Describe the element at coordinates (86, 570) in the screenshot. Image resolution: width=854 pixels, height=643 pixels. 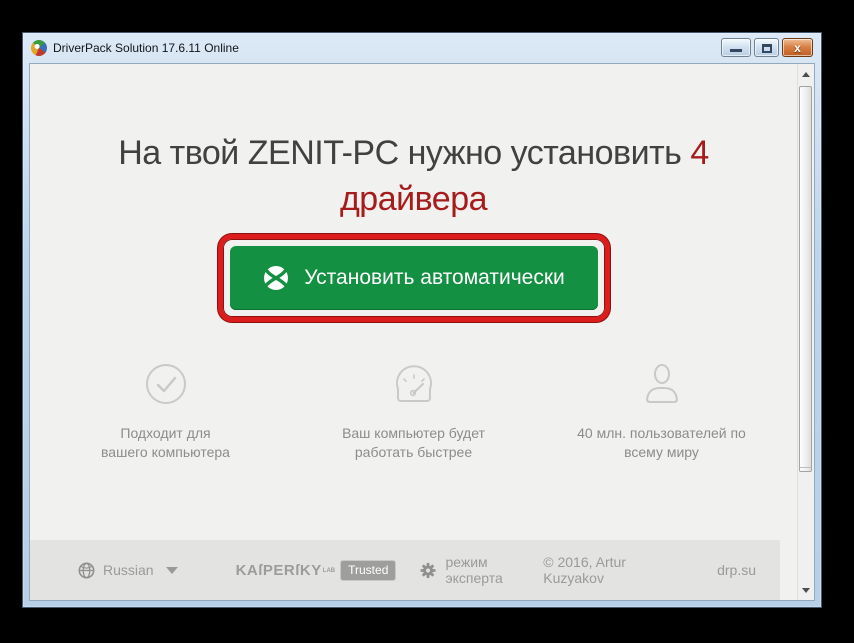
I see `globe-icon` at that location.